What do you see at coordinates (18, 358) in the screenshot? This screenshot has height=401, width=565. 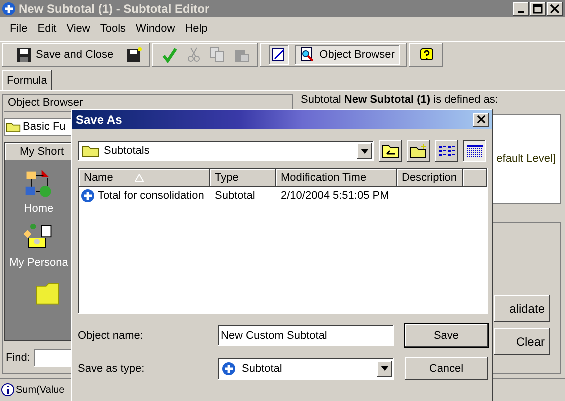 I see `find-label: Find:` at bounding box center [18, 358].